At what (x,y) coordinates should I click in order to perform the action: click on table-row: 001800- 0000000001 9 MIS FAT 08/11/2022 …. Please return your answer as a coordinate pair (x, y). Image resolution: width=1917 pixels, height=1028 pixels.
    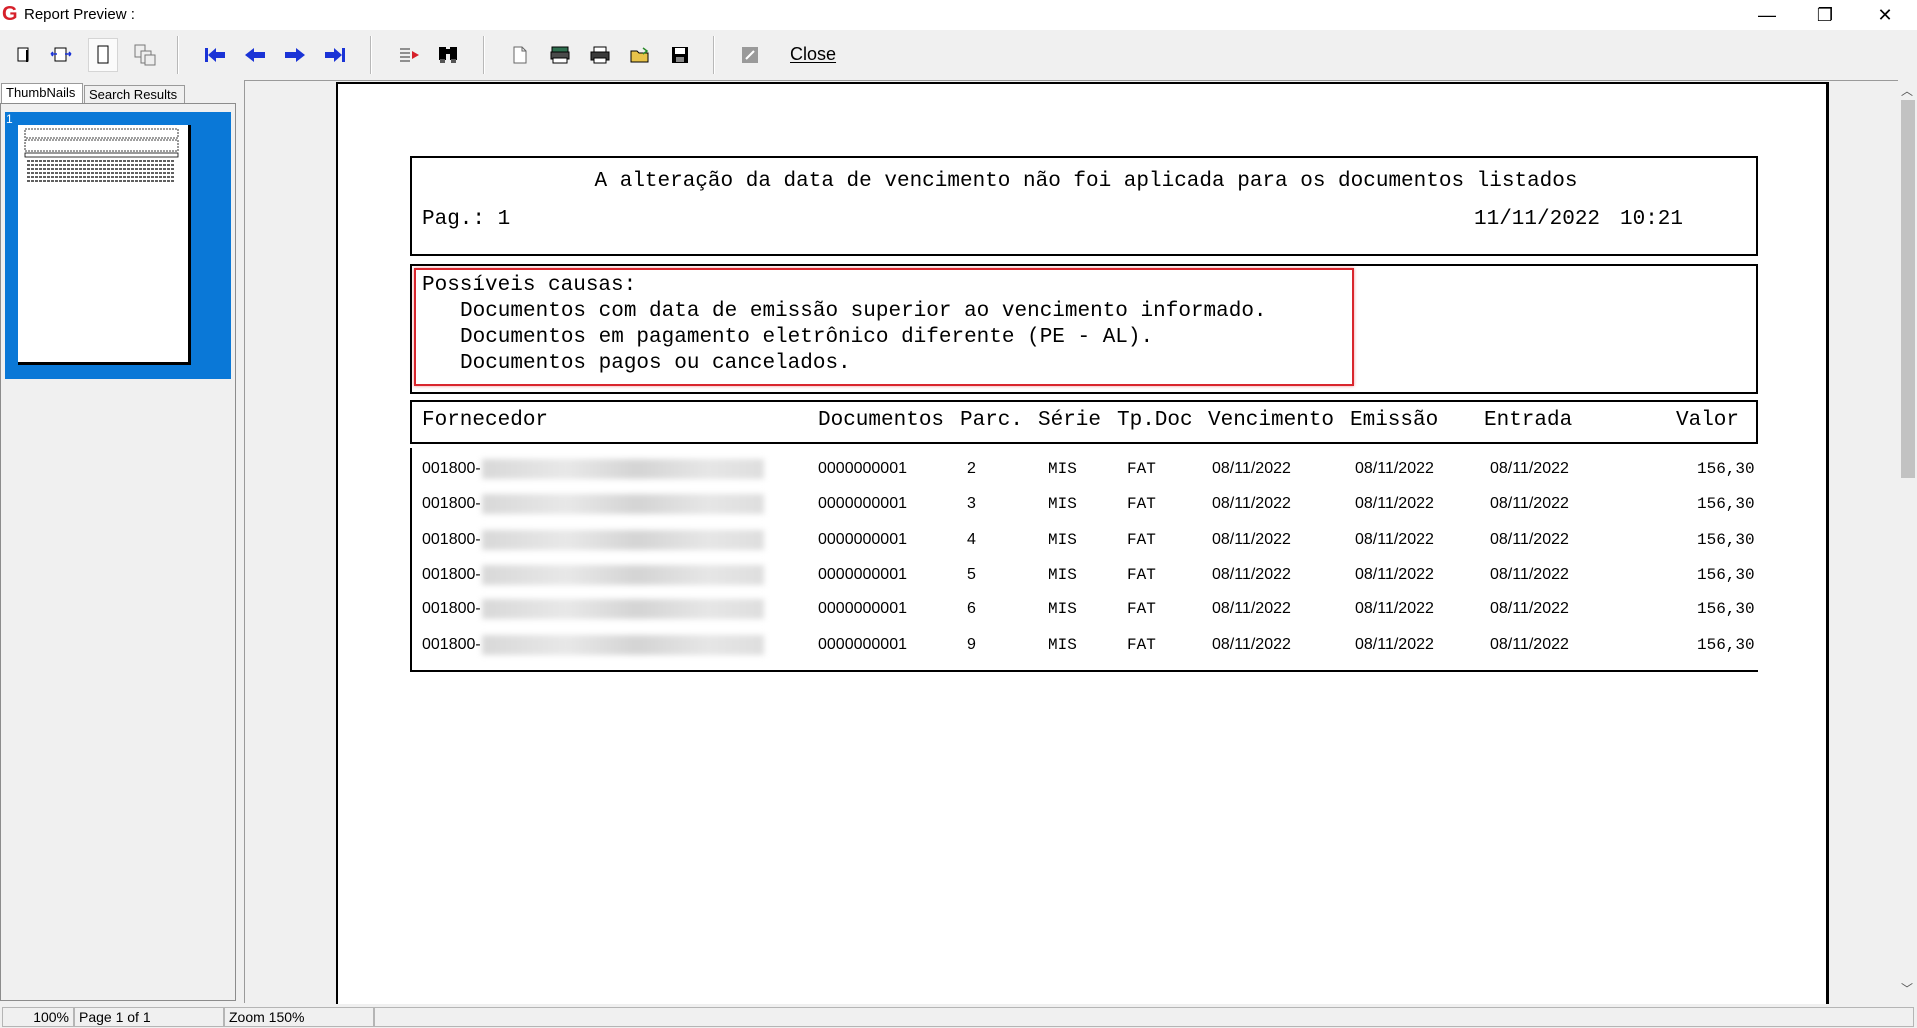
    Looking at the image, I should click on (1085, 648).